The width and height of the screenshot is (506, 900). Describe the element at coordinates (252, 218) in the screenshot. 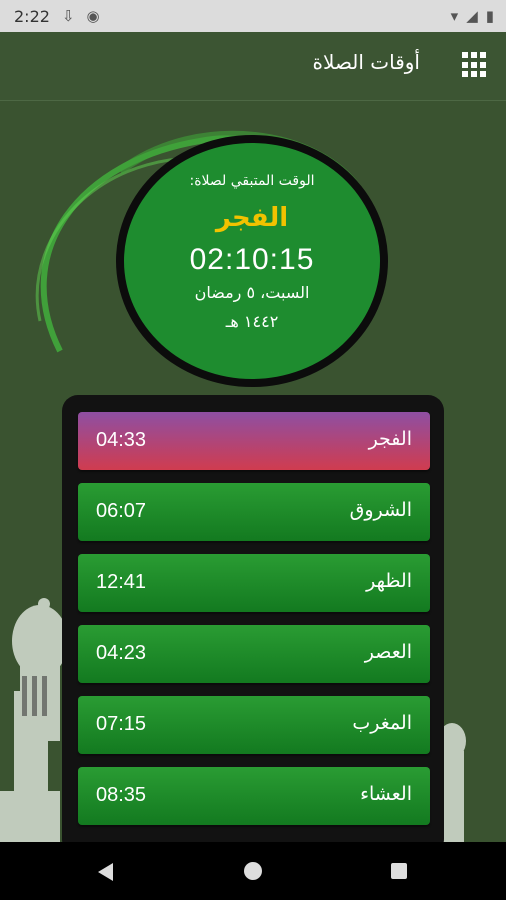

I see `next-prayer-name: الفجر` at that location.